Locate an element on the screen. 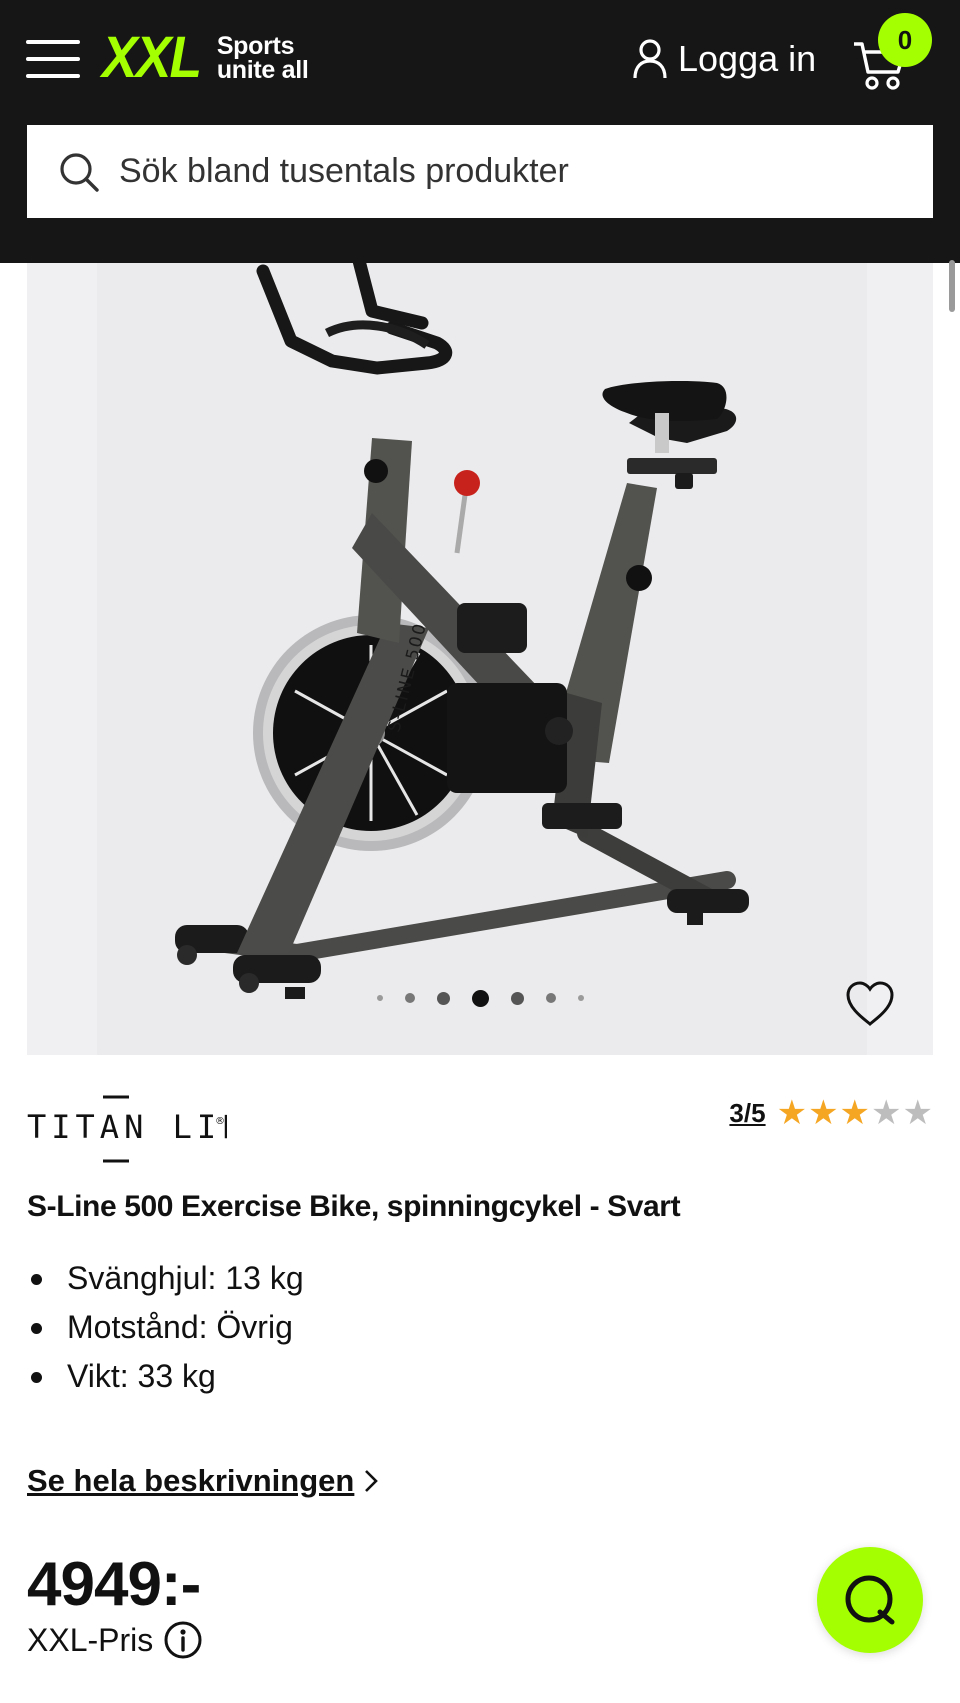  chat-button is located at coordinates (870, 1600).